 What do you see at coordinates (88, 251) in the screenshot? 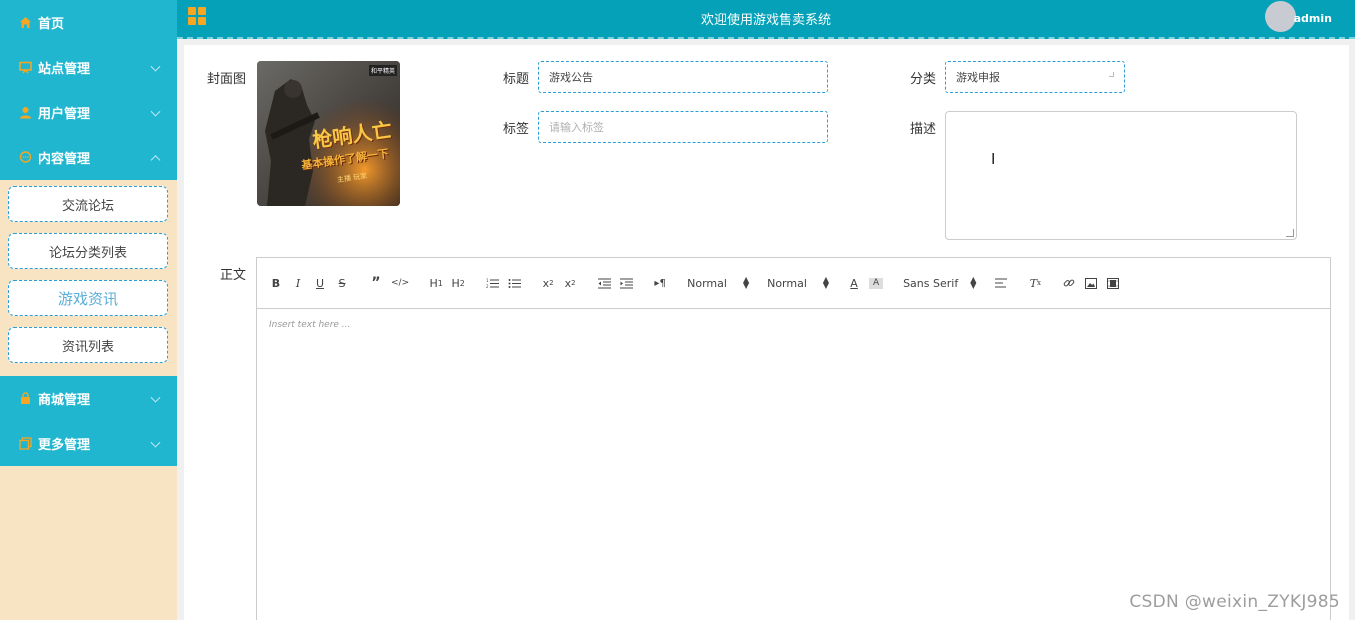
I see `submenu-item-forum-categories: 论坛分类列表` at bounding box center [88, 251].